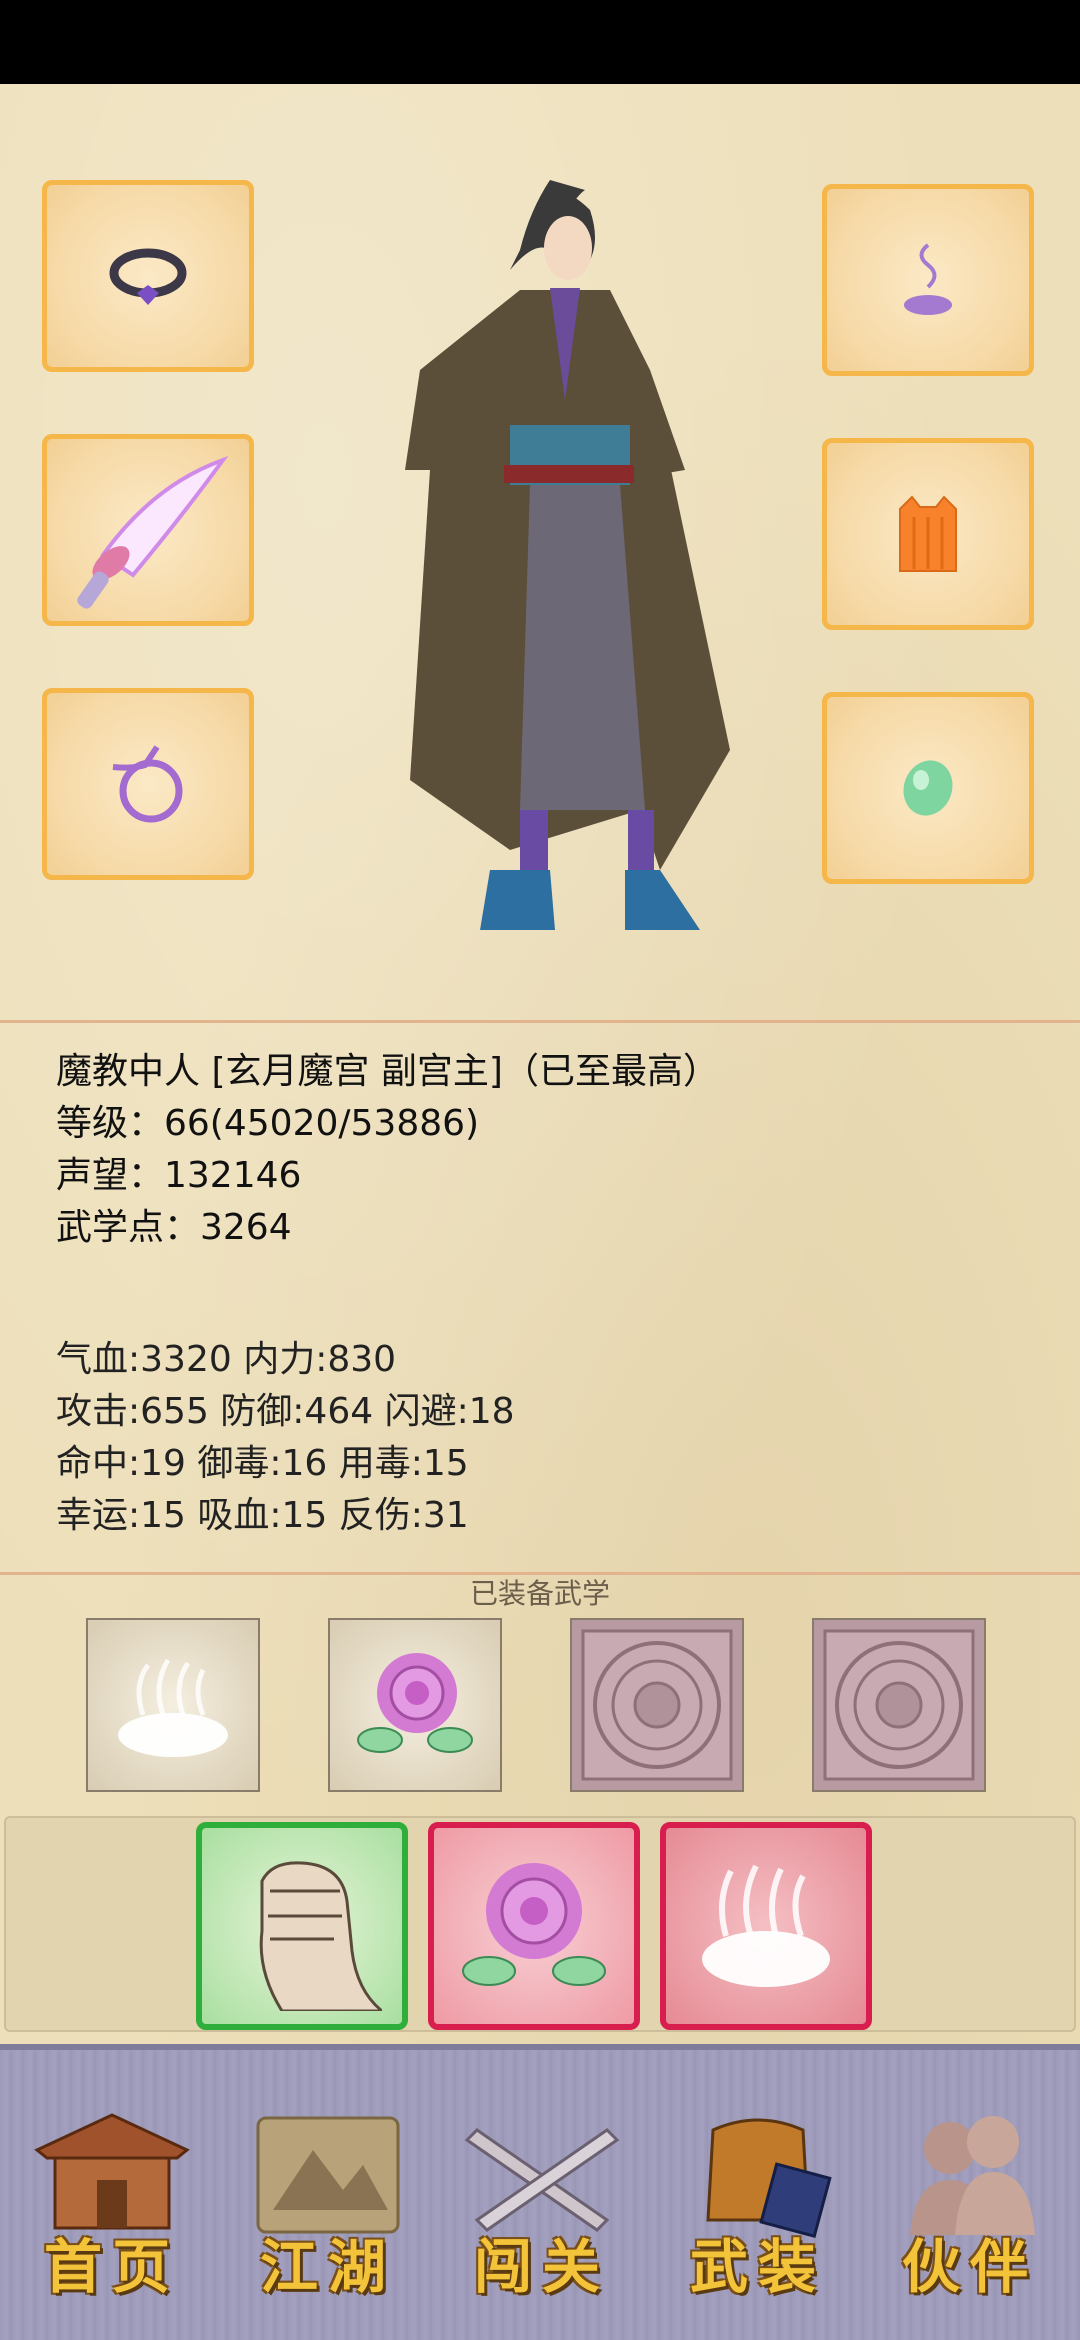  I want to click on equip-slot-ring, so click(148, 276).